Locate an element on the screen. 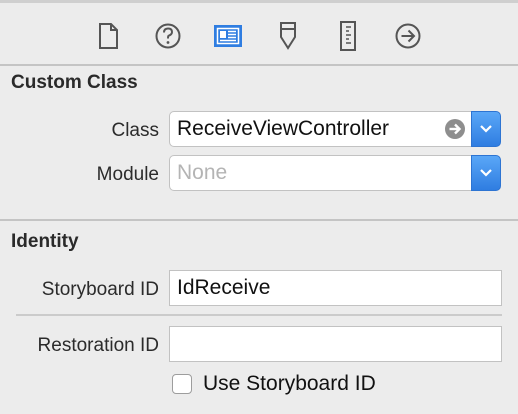 This screenshot has height=414, width=518. identity-title: Identity is located at coordinates (45, 241).